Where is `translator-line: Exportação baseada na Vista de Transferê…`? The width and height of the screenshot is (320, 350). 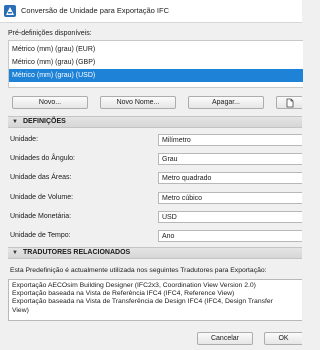
translator-line: Exportação baseada na Vista de Transferê… is located at coordinates (142, 302).